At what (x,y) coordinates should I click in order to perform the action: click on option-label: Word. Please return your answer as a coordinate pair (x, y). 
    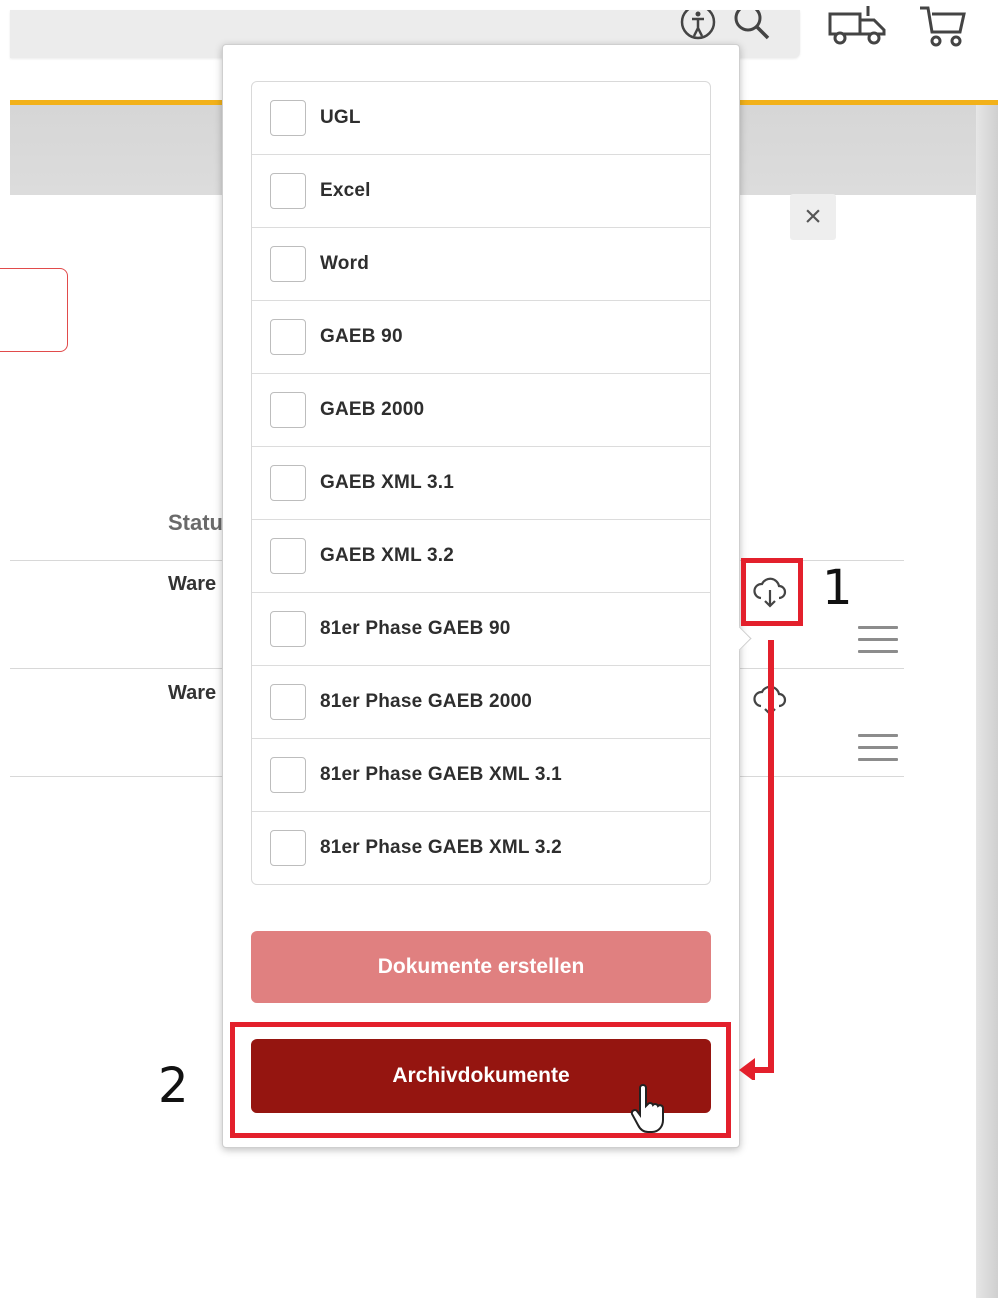
    Looking at the image, I should click on (344, 263).